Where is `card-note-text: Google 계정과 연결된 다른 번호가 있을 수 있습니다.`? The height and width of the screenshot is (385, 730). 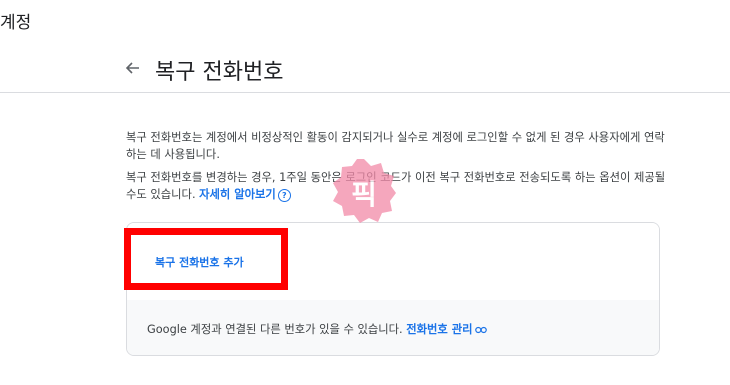 card-note-text: Google 계정과 연결된 다른 번호가 있을 수 있습니다. is located at coordinates (275, 329).